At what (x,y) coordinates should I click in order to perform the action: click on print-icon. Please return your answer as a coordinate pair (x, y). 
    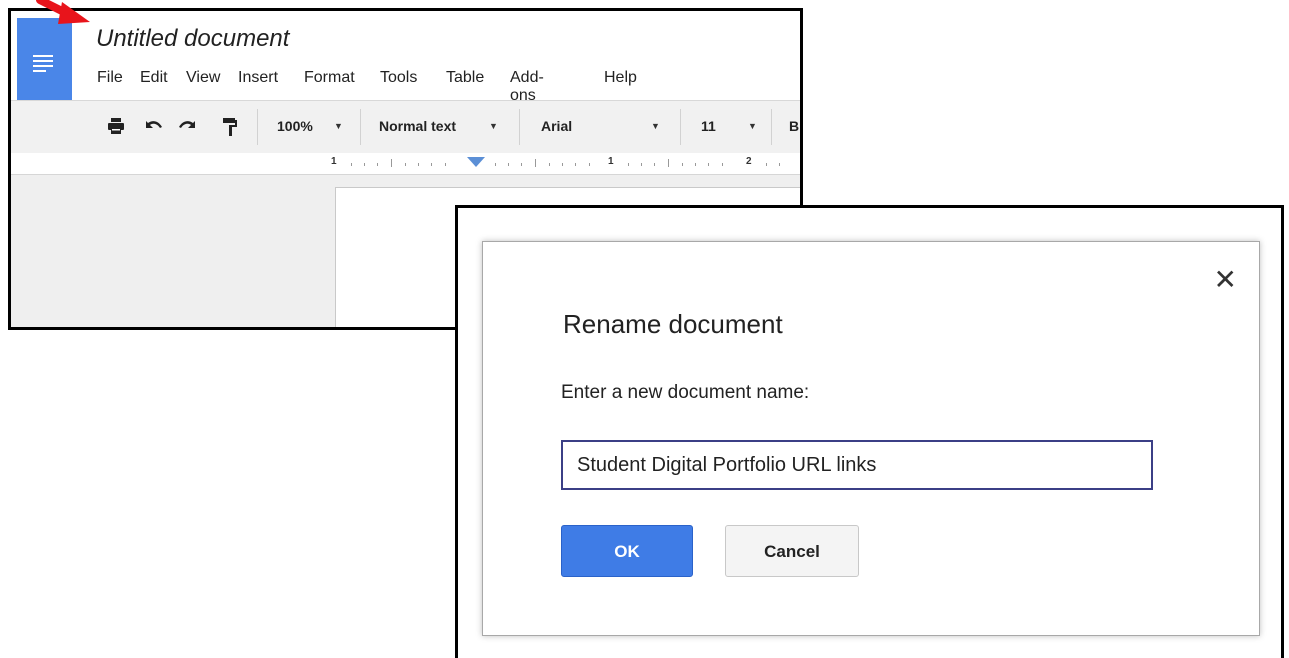
    Looking at the image, I should click on (116, 128).